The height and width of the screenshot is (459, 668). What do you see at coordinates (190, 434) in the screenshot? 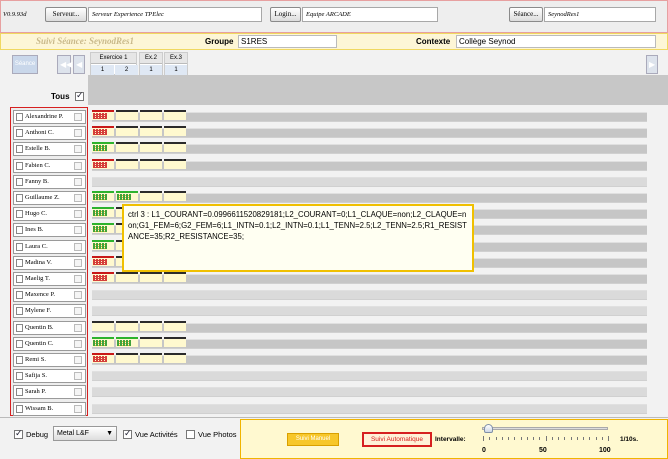
I see `vue-photos-checkbox` at bounding box center [190, 434].